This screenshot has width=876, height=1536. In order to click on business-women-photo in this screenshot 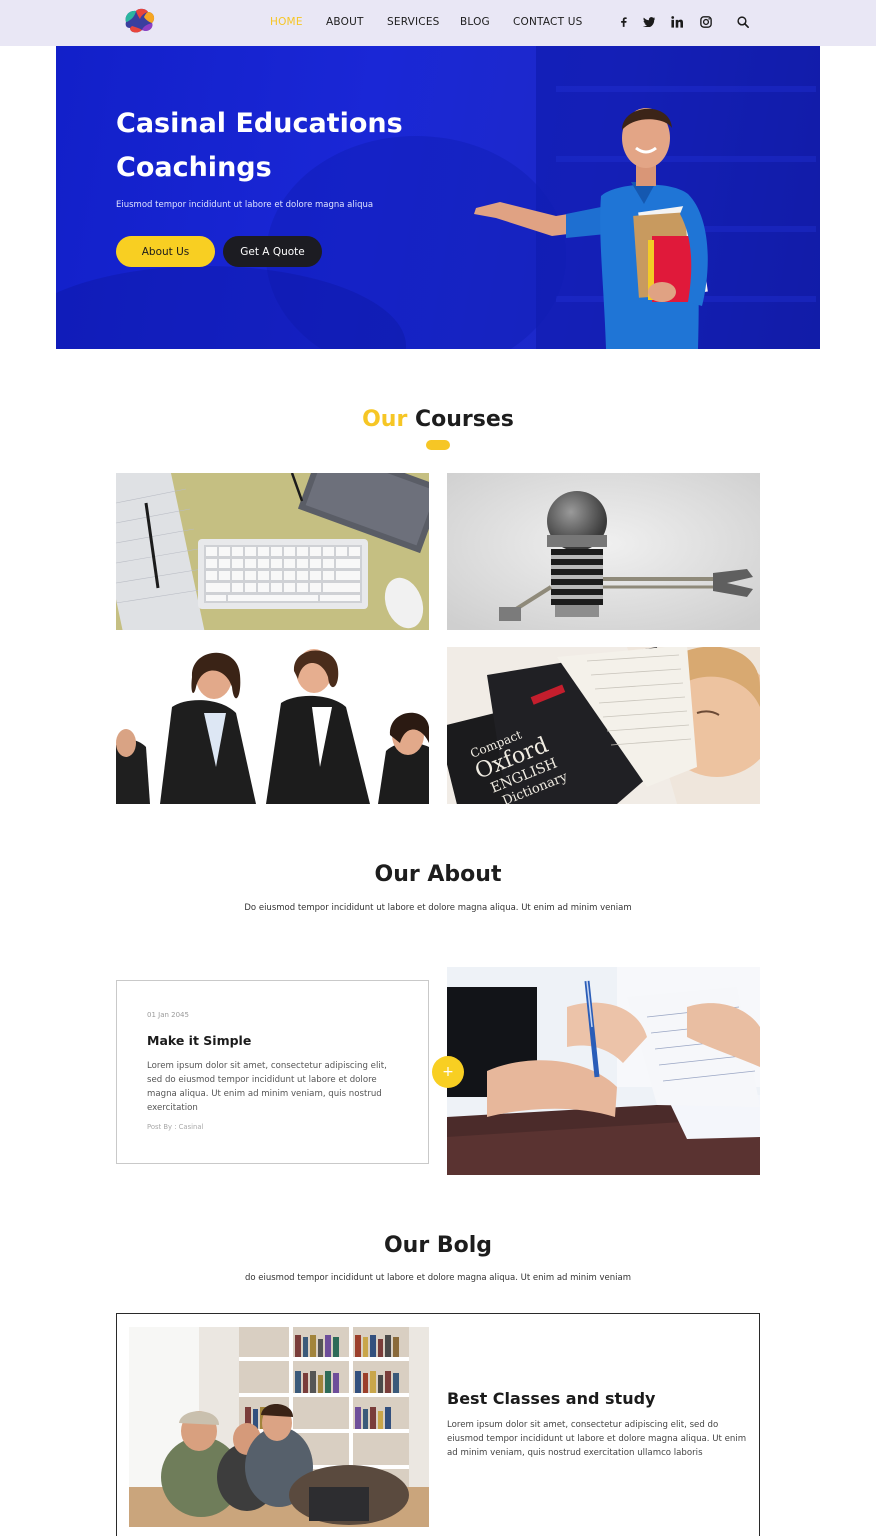, I will do `click(272, 725)`.